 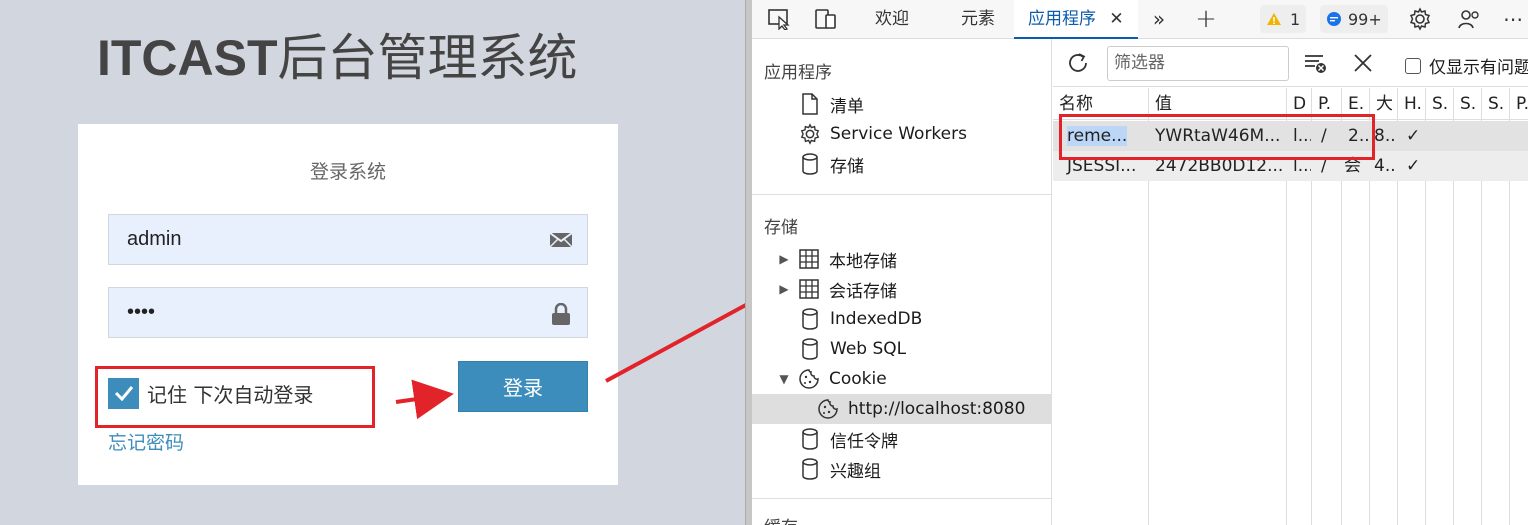 I want to click on login-button: 登录, so click(x=523, y=386).